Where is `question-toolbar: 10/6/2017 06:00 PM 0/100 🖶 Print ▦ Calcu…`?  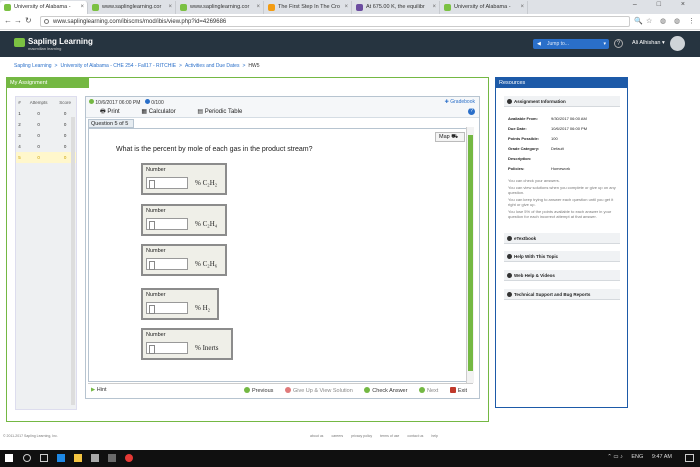
question-toolbar: 10/6/2017 06:00 PM 0/100 🖶 Print ▦ Calcu… is located at coordinates (282, 107).